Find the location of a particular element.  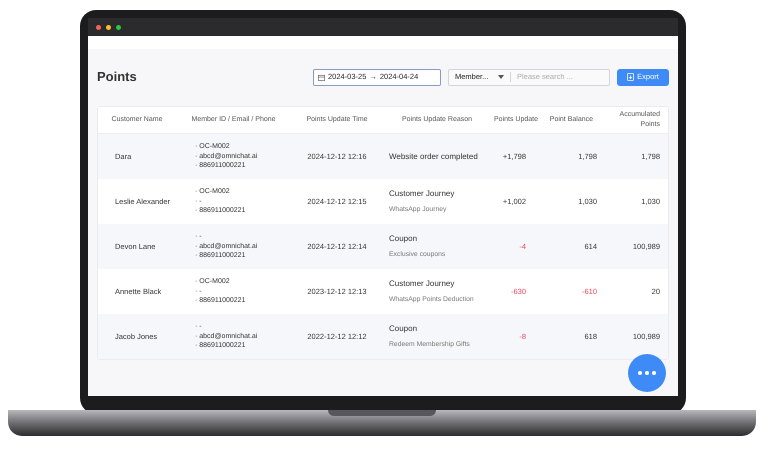

close-icon is located at coordinates (98, 27).